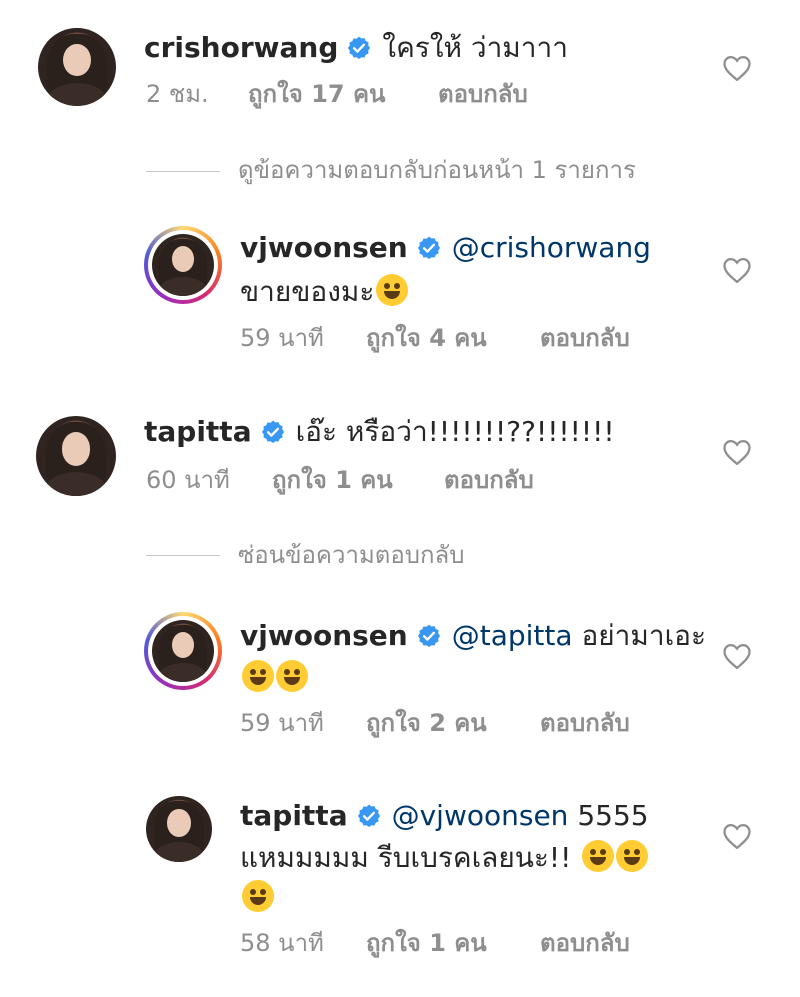  Describe the element at coordinates (453, 723) in the screenshot. I see `likes-count-link: ถูกใจ 2 คน` at that location.